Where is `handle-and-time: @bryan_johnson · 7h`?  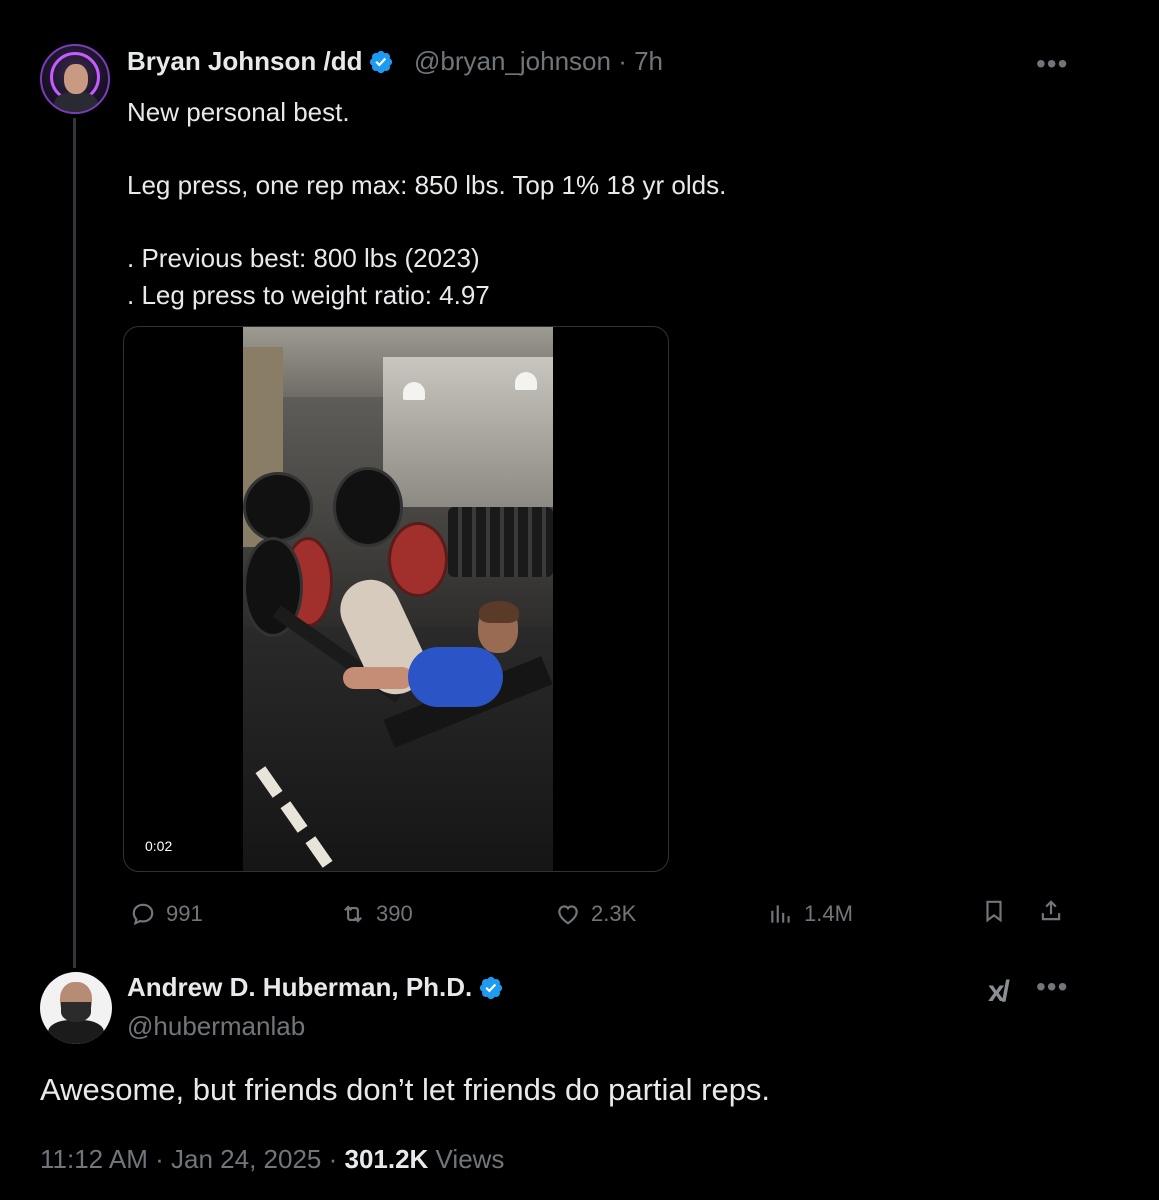
handle-and-time: @bryan_johnson · 7h is located at coordinates (538, 61).